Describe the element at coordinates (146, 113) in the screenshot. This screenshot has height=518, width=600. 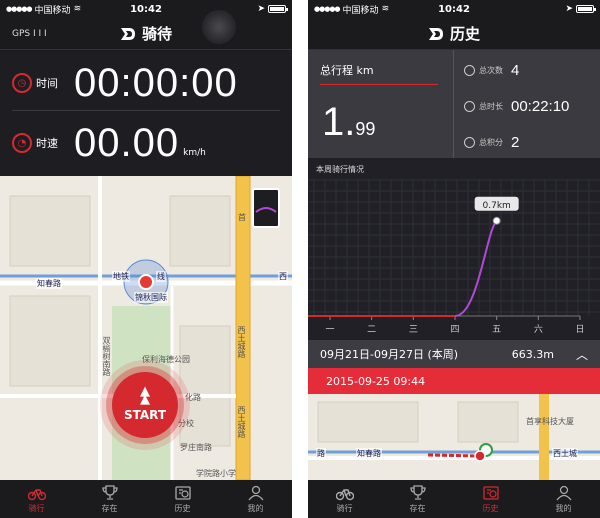
I see `ride-stats-panel: ◷ 时间 00:00:00 ◔ 时速 00.00 km/h` at that location.